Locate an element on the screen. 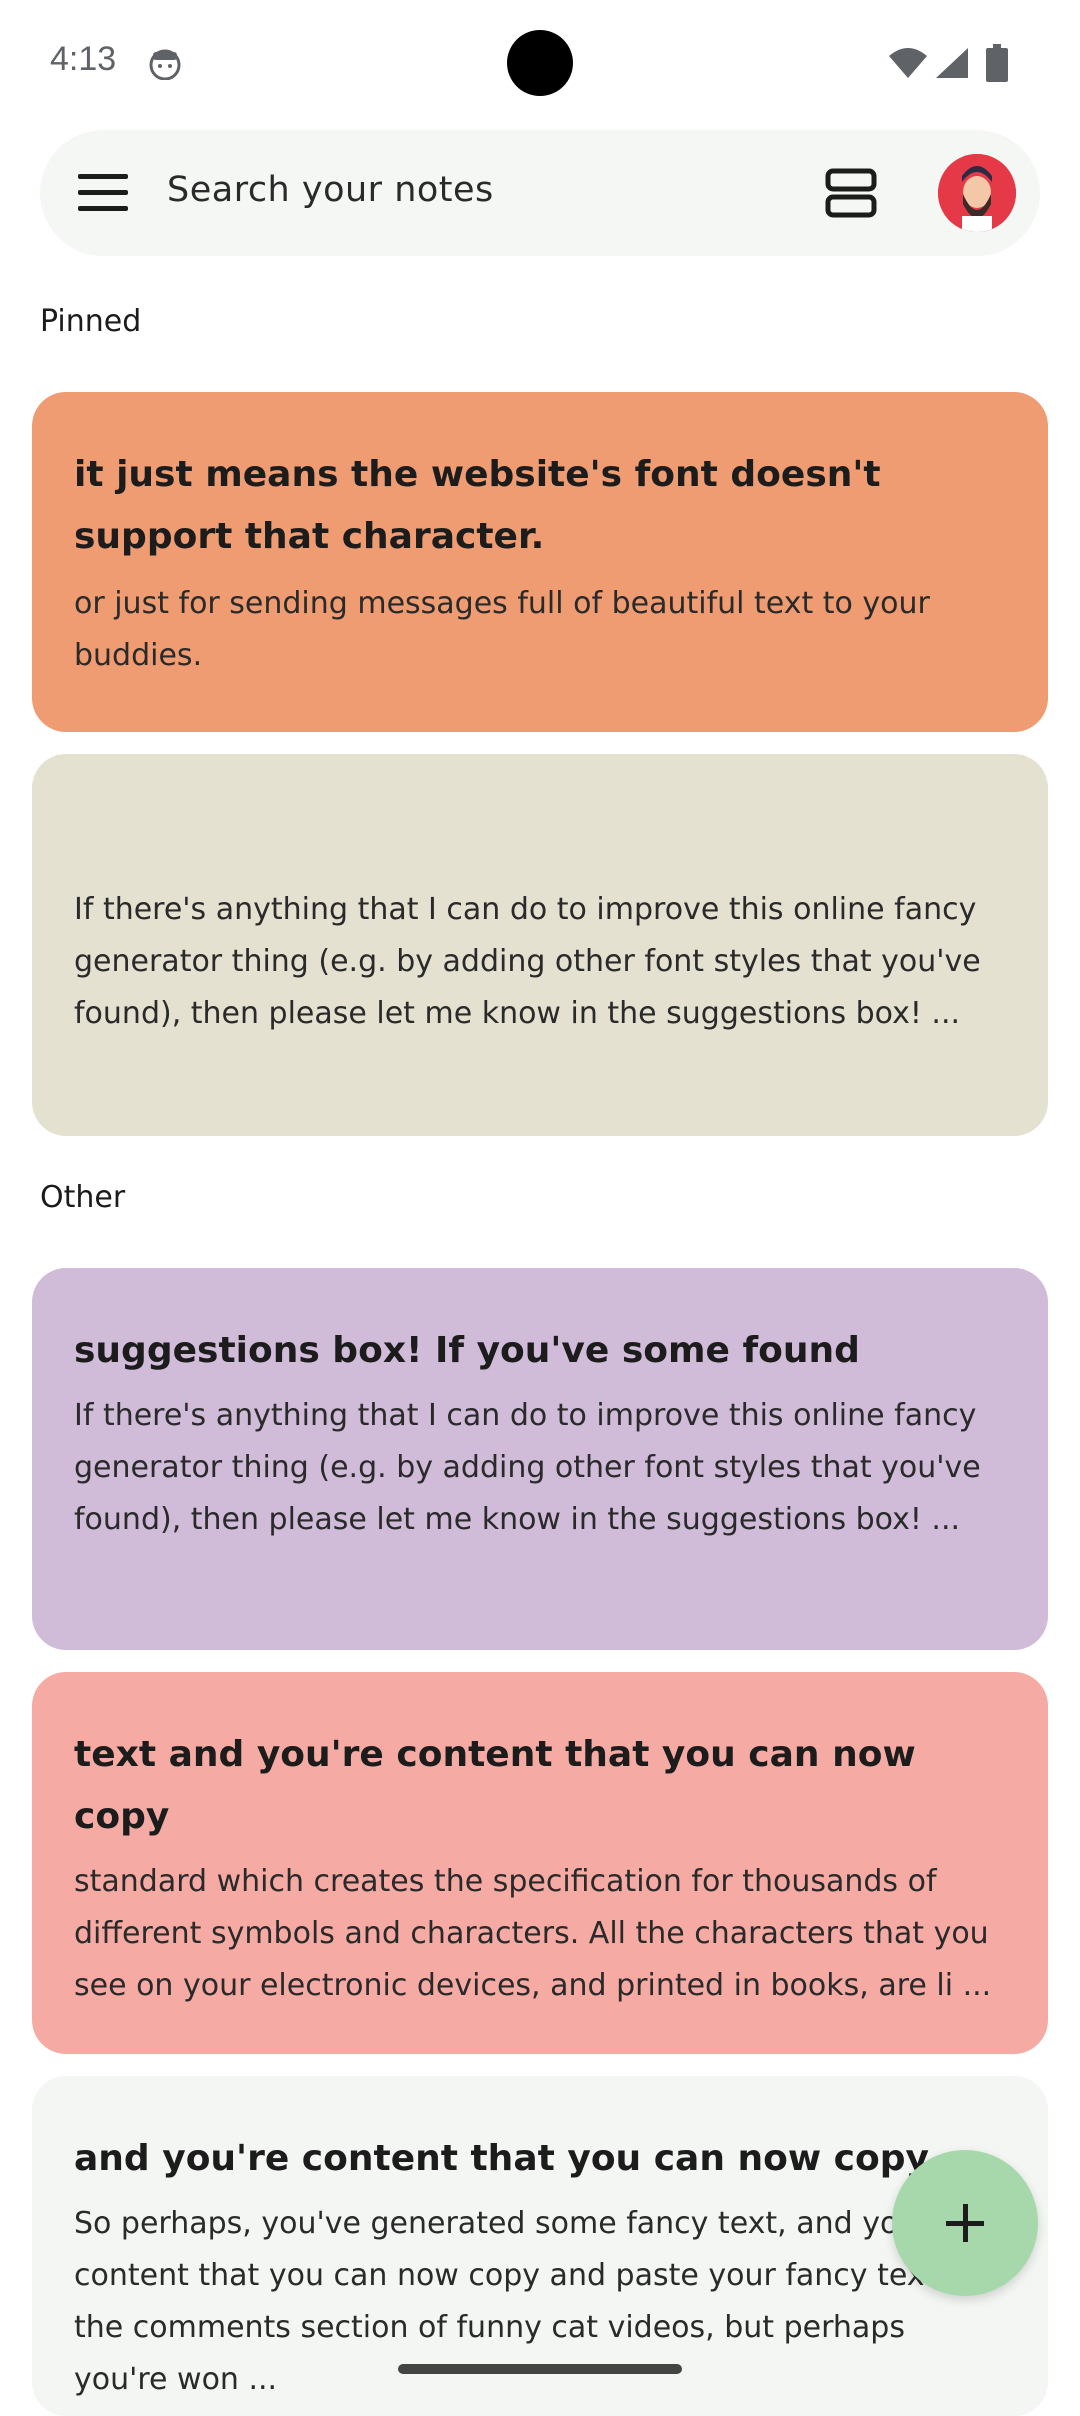  section-label-pinned: Pinned is located at coordinates (91, 321).